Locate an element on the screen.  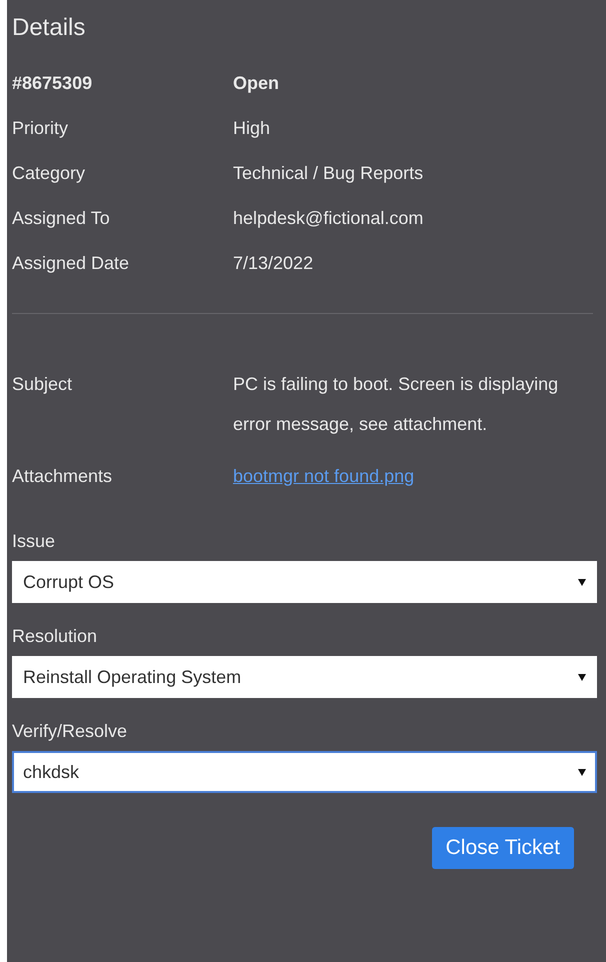
dropdown: Reinstall Operating System is located at coordinates (304, 677).